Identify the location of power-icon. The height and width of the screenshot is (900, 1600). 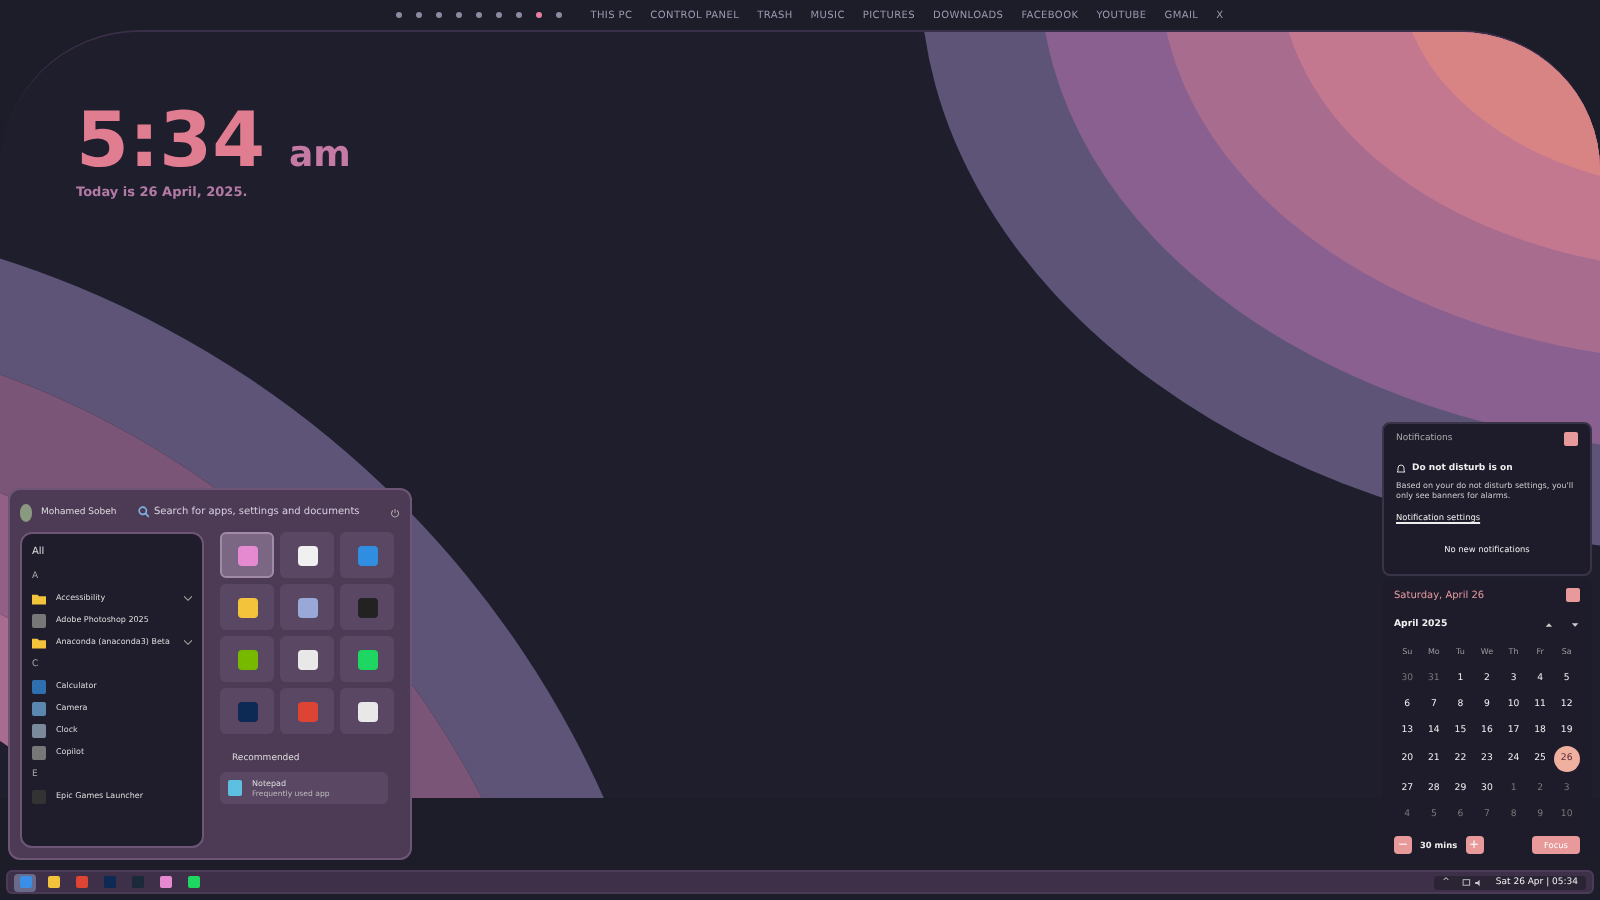
(395, 512).